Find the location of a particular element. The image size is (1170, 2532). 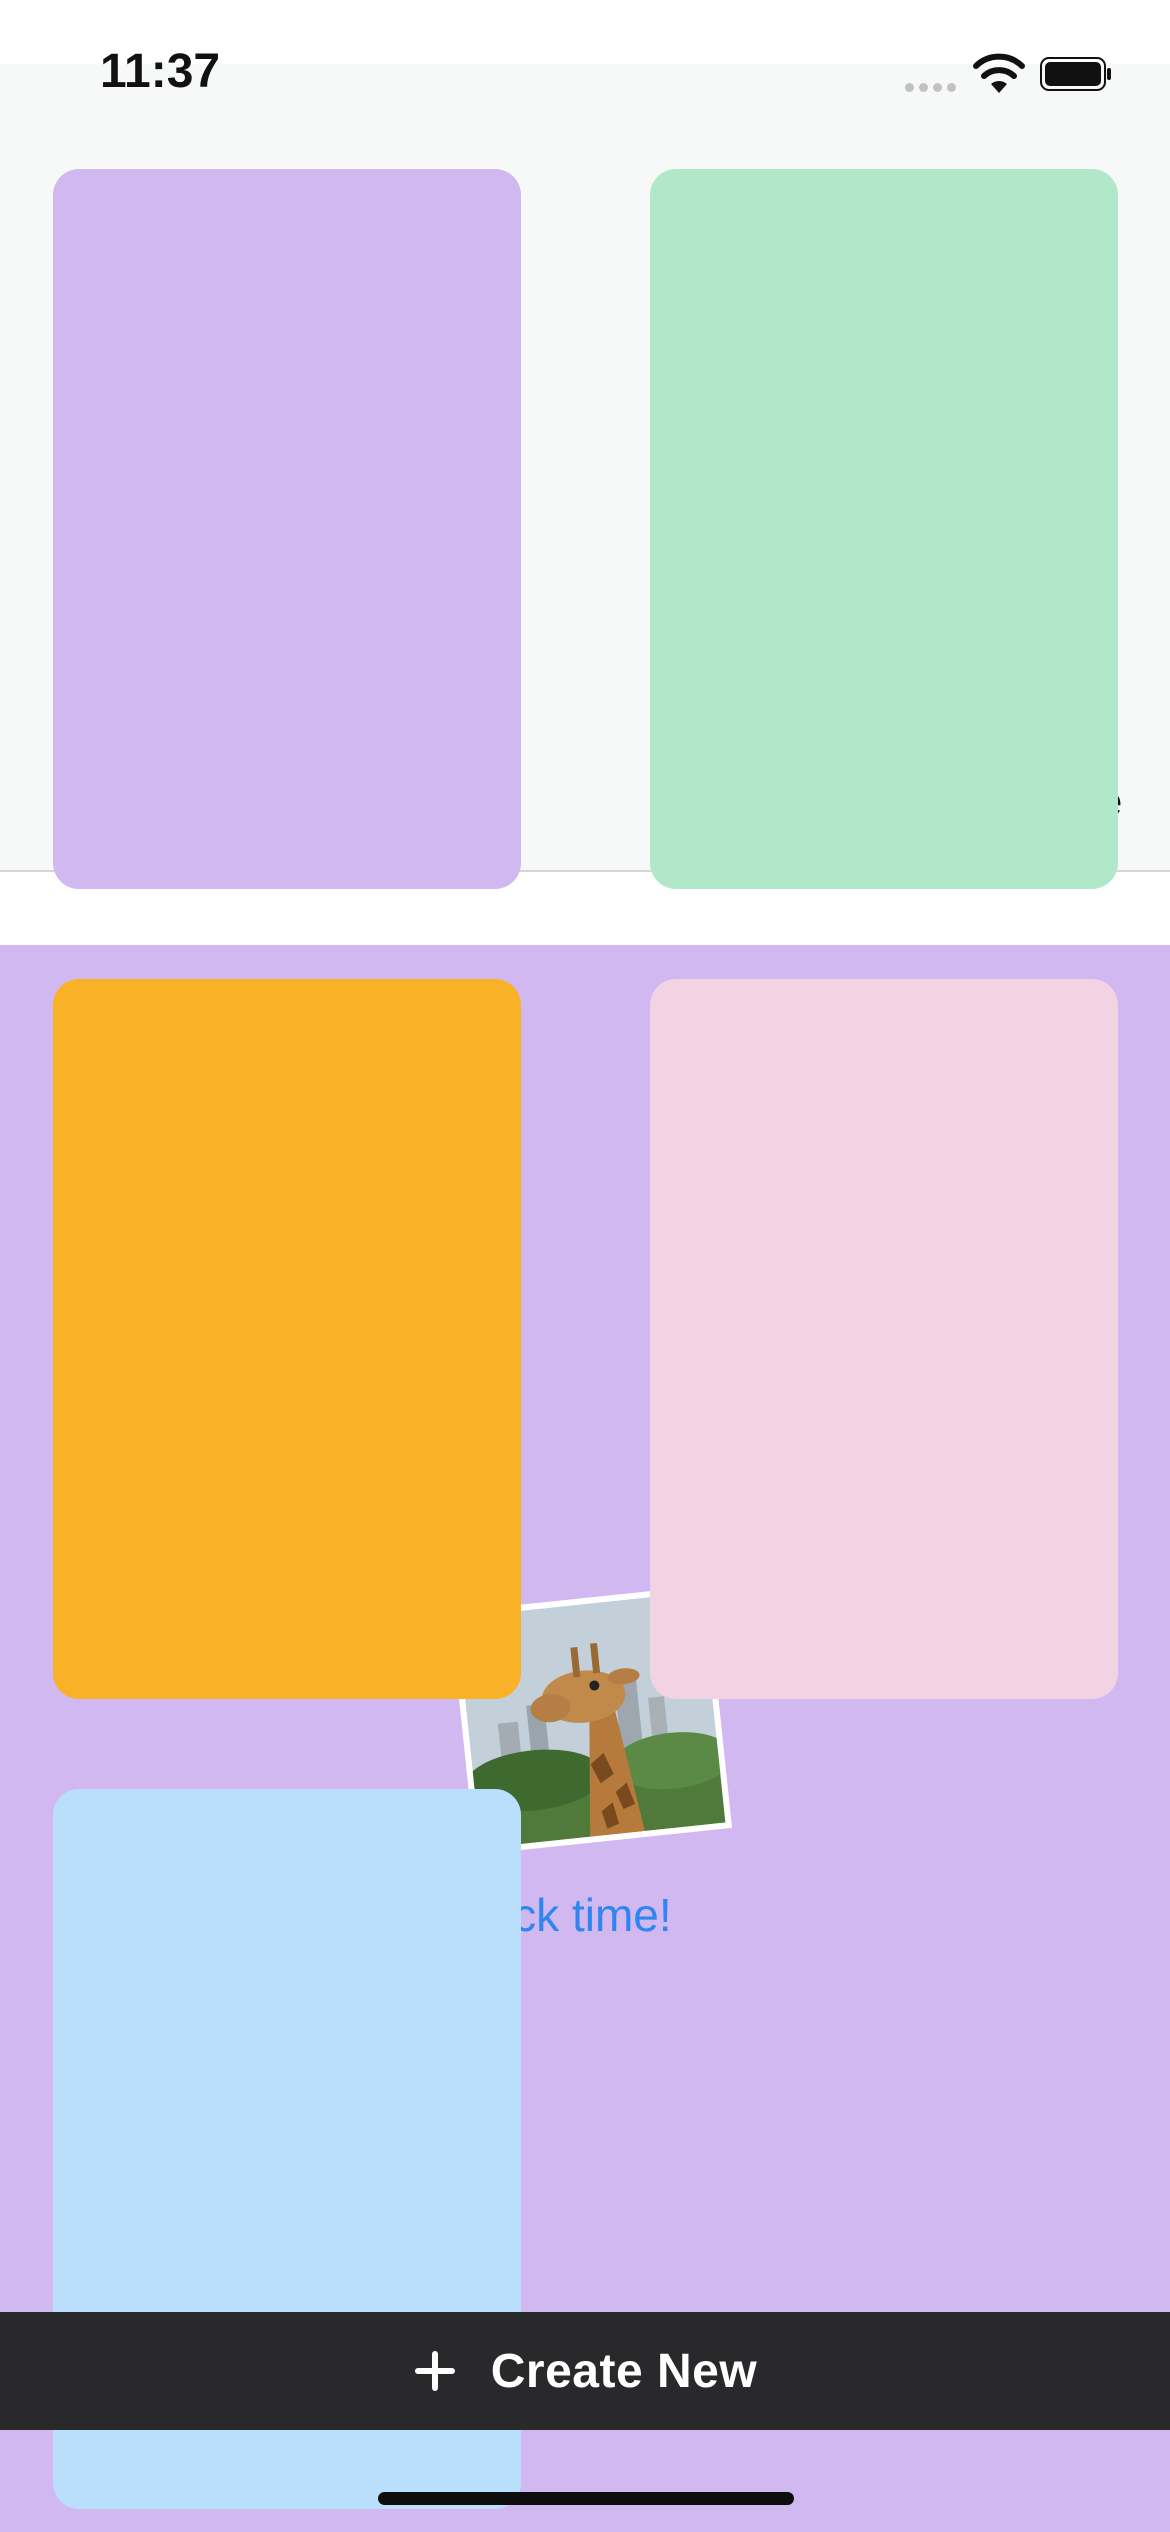

create-new-button: Create New is located at coordinates (585, 2371).